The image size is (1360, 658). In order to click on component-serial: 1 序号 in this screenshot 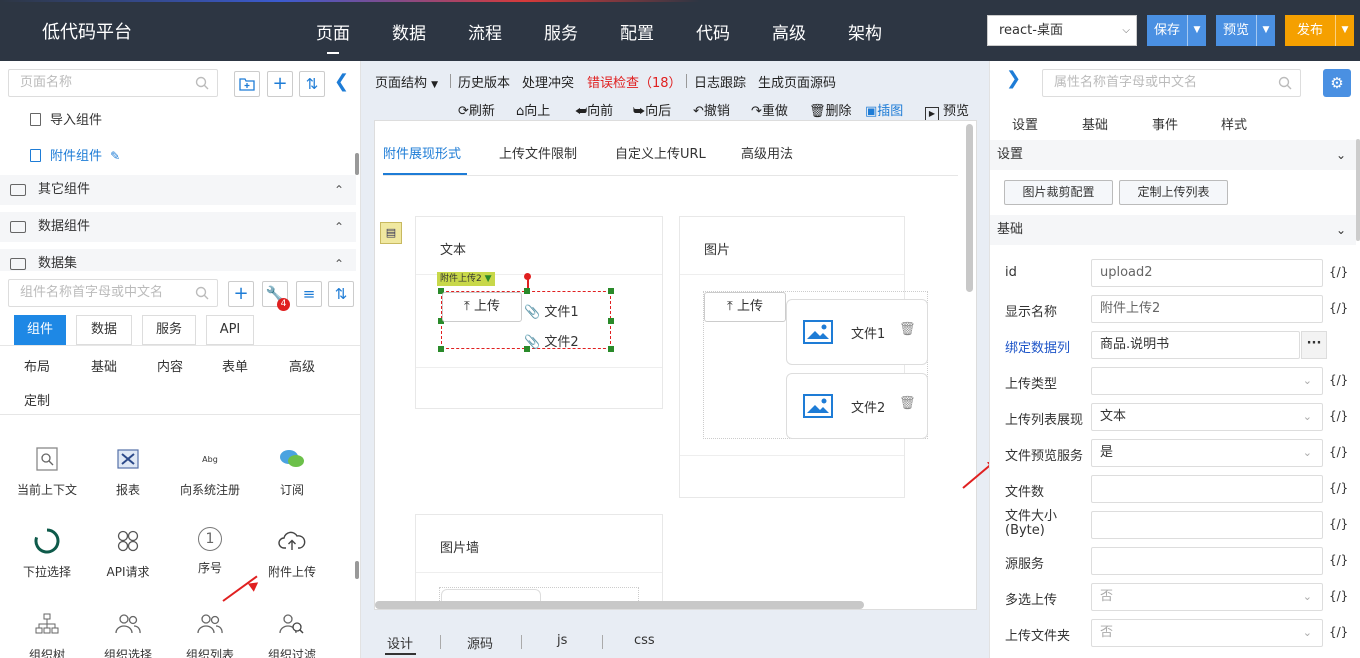, I will do `click(210, 551)`.